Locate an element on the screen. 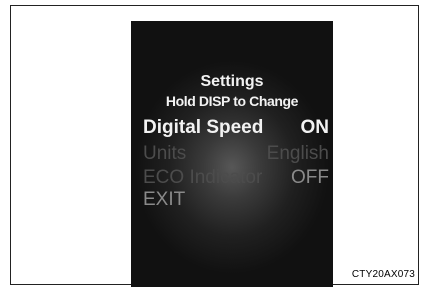 This screenshot has width=423, height=289. menu-item-eco-indicator: ECO Indicator OFF is located at coordinates (236, 178).